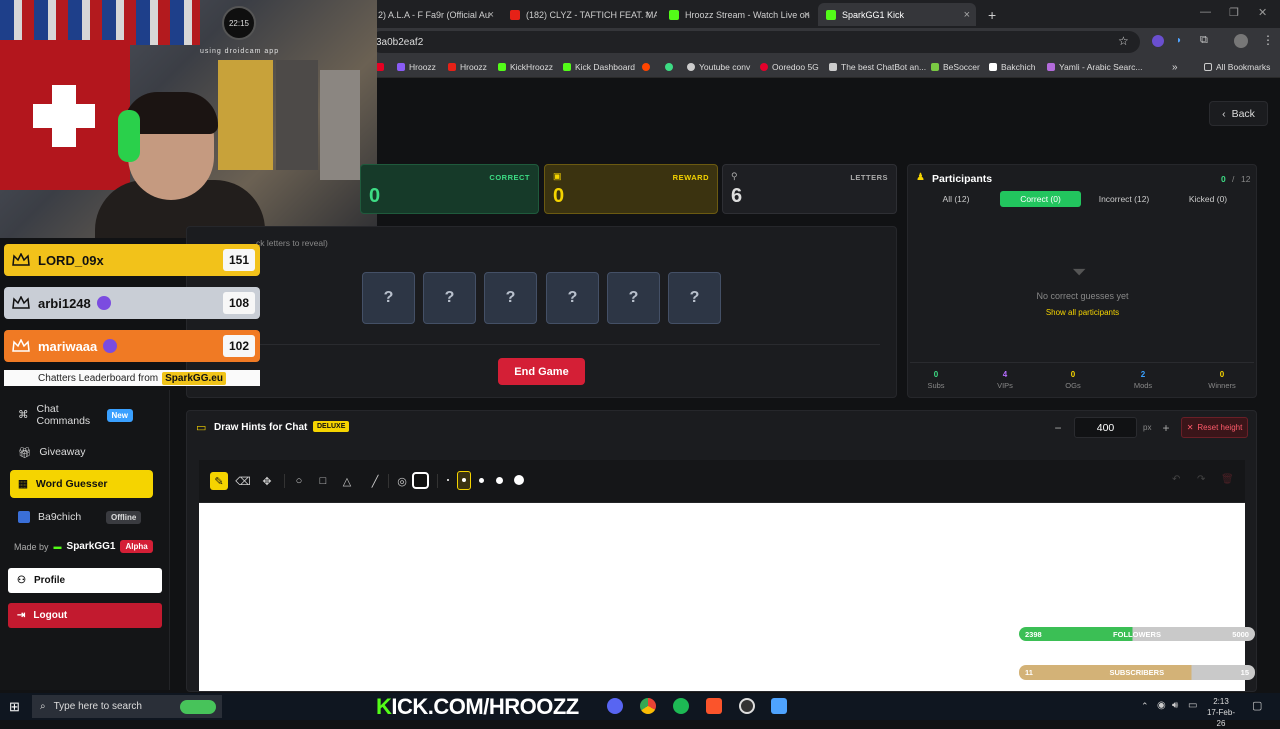 The width and height of the screenshot is (1280, 729). Describe the element at coordinates (1241, 41) in the screenshot. I see `avatar` at that location.